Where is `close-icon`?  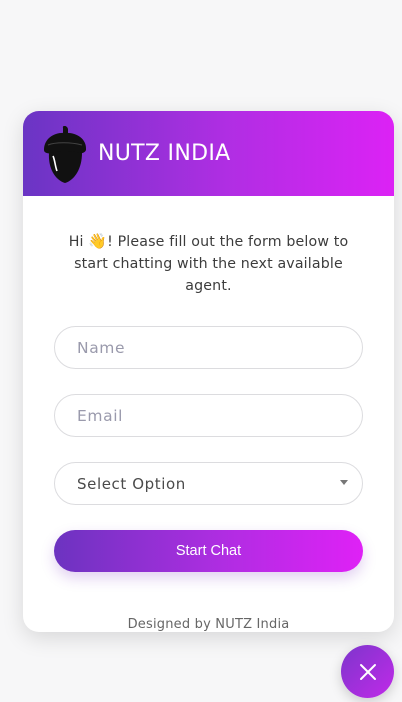 close-icon is located at coordinates (367, 671).